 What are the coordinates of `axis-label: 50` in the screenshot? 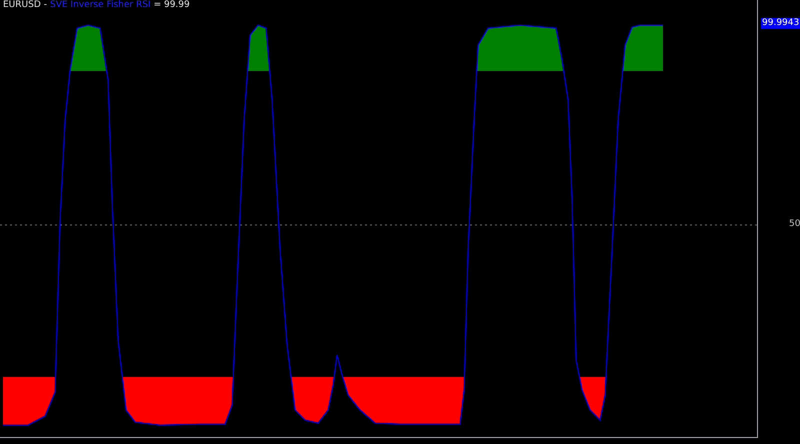 It's located at (794, 224).